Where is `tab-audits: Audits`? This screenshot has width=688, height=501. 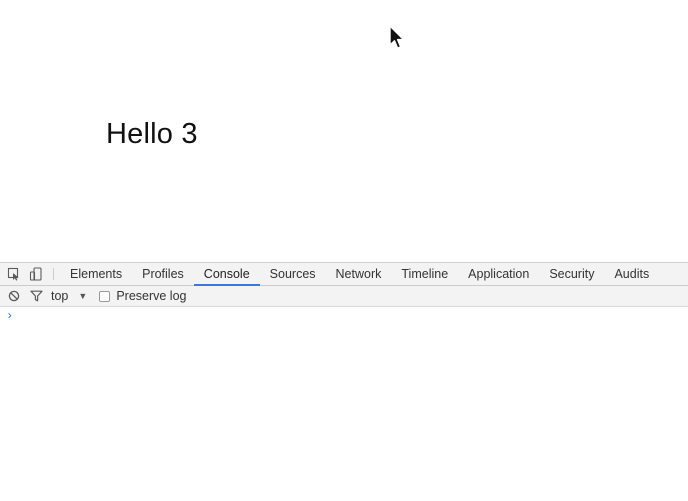 tab-audits: Audits is located at coordinates (631, 274).